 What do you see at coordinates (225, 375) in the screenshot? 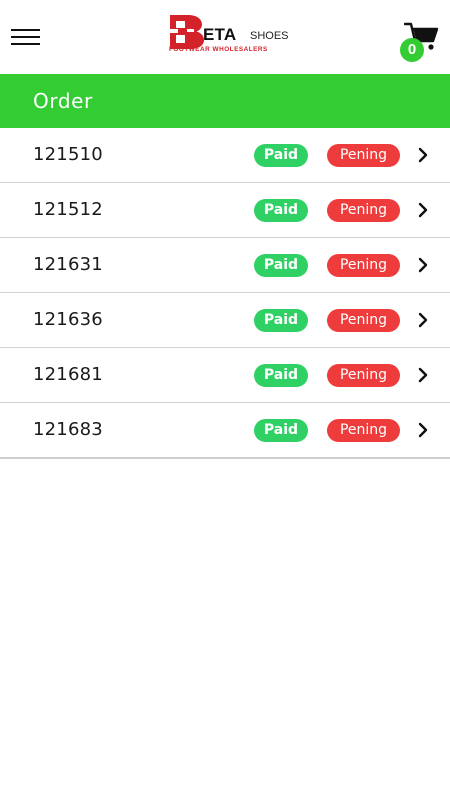
I see `order-row: 121681 Paid Pening` at bounding box center [225, 375].